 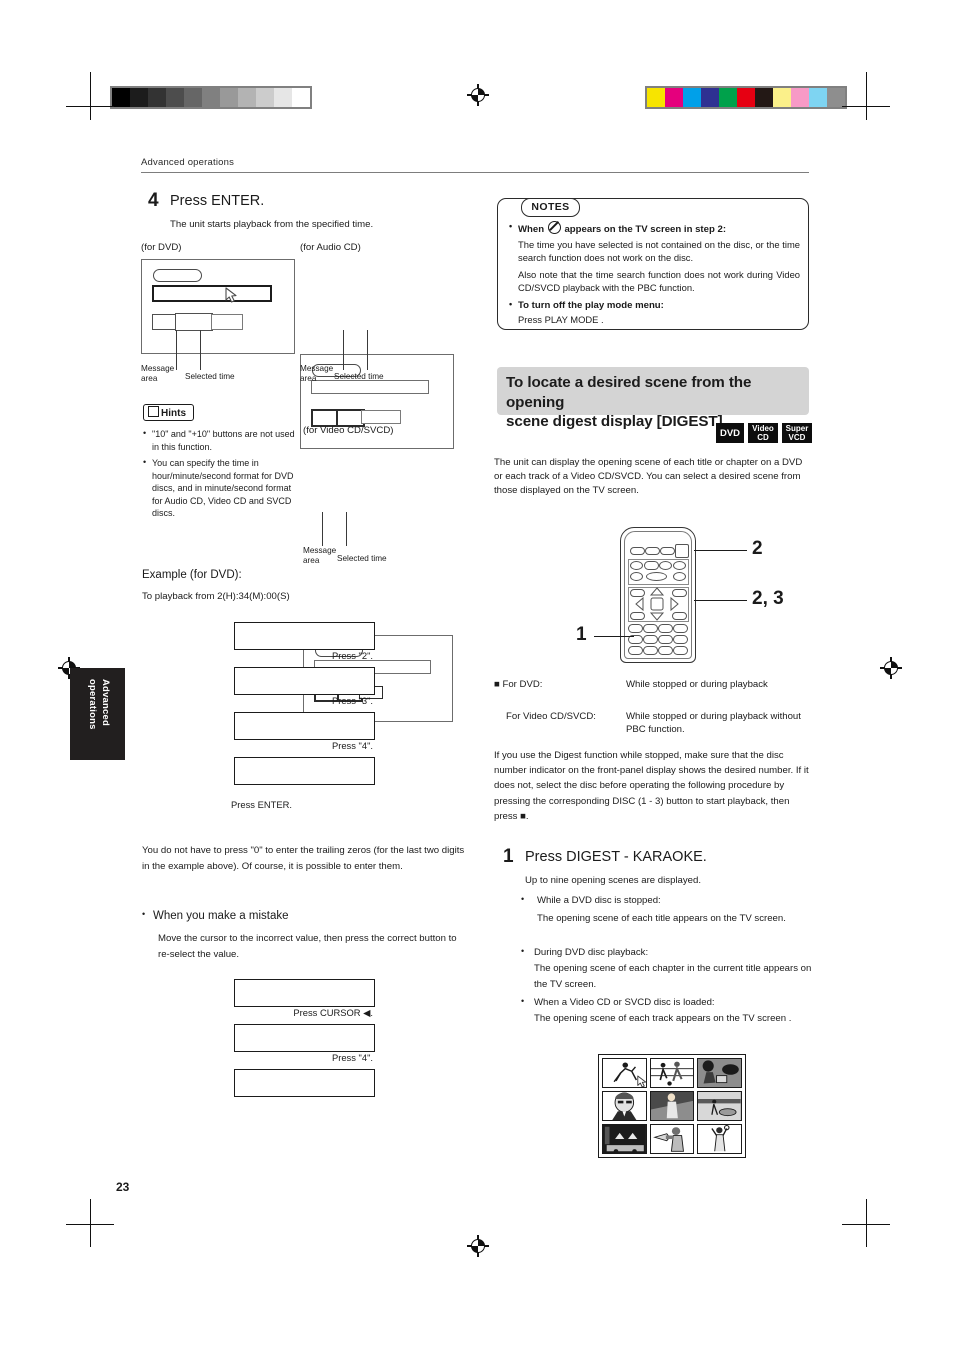 I want to click on availability-label-videocd: For Video CD/SVCD:, so click(x=551, y=716).